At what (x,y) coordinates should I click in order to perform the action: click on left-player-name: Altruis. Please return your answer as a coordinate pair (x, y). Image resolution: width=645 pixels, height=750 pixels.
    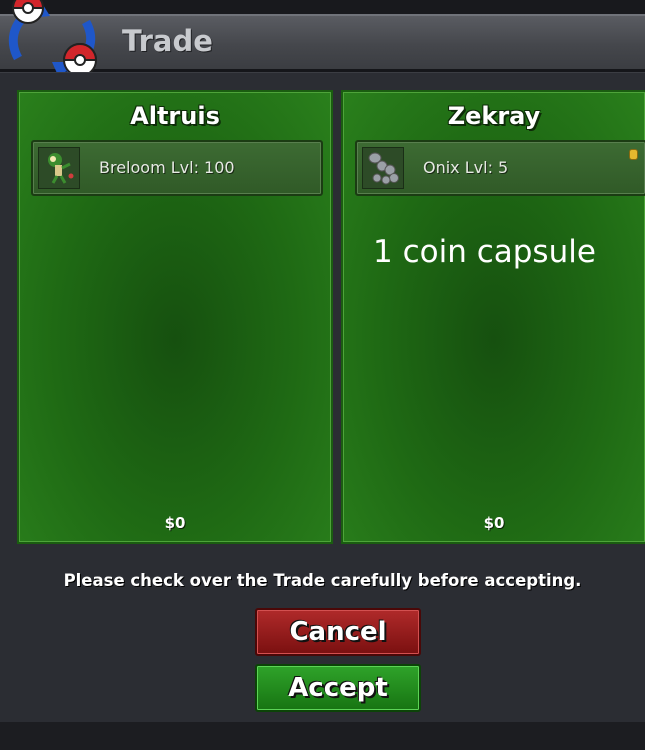
    Looking at the image, I should click on (175, 116).